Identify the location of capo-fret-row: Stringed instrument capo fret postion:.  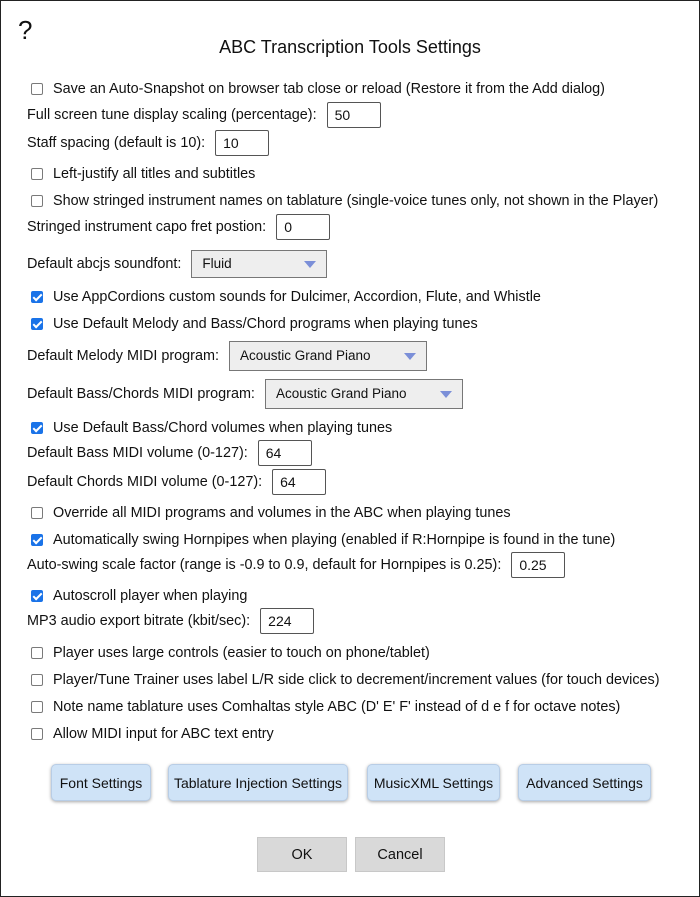
(179, 227).